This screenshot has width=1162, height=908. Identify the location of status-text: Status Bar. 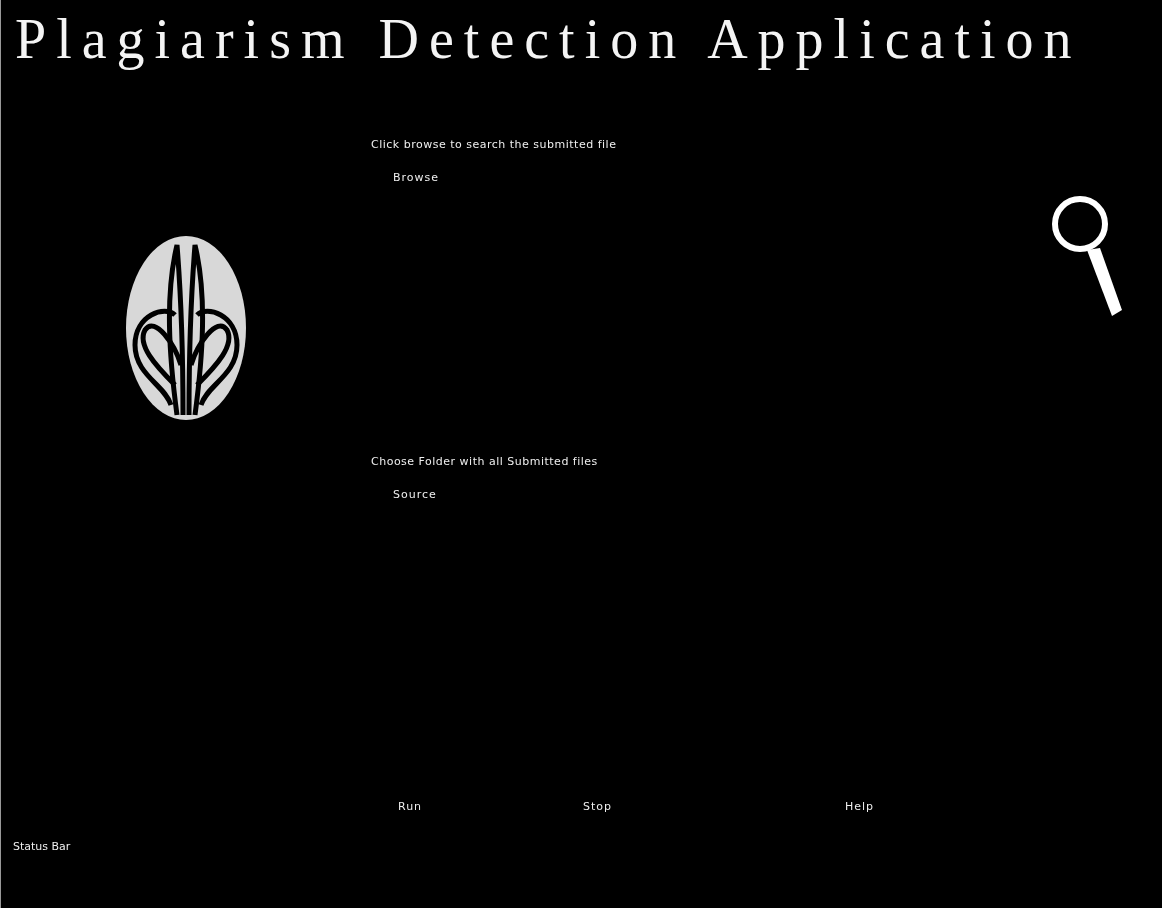
(42, 847).